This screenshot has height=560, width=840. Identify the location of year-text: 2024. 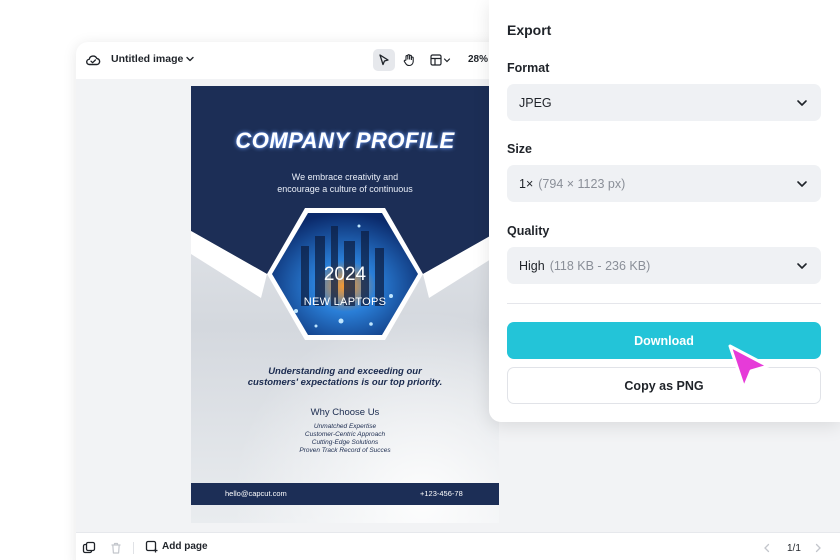
(345, 274).